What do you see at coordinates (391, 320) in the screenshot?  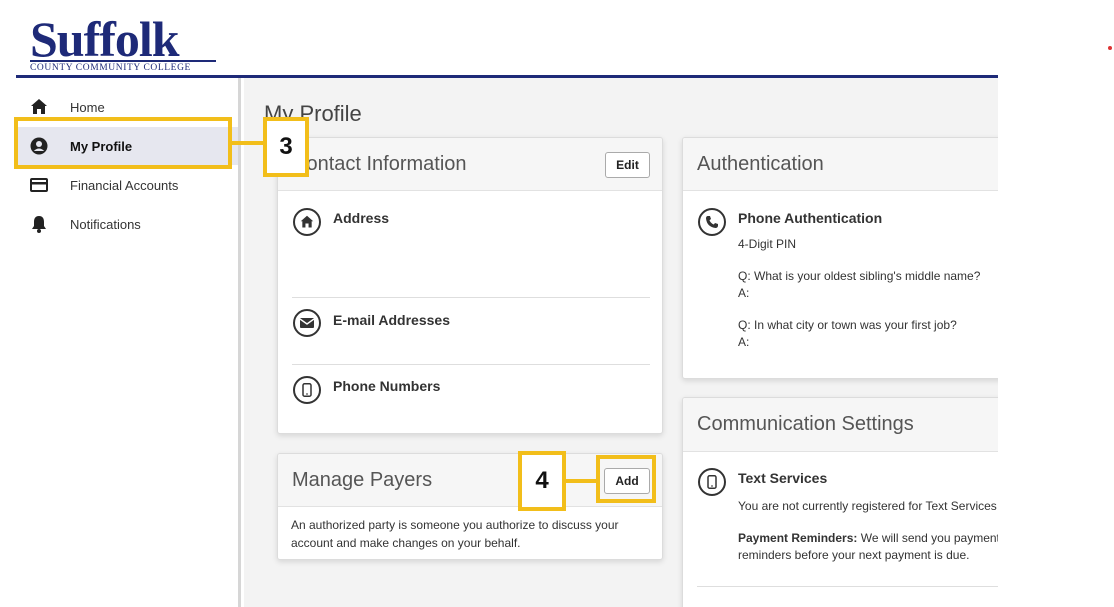 I see `email-addresses-label: E-mail Addresses` at bounding box center [391, 320].